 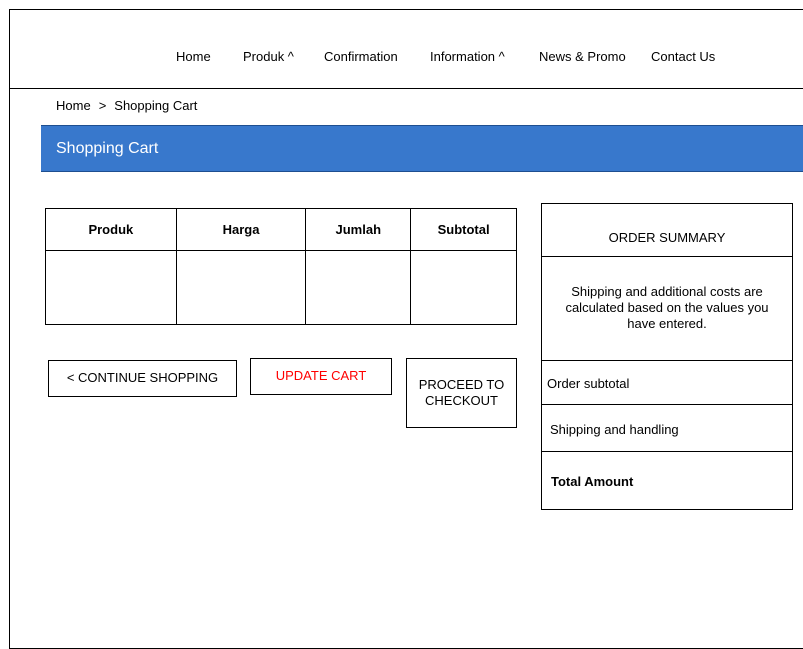 What do you see at coordinates (193, 57) in the screenshot?
I see `nav-home: Home` at bounding box center [193, 57].